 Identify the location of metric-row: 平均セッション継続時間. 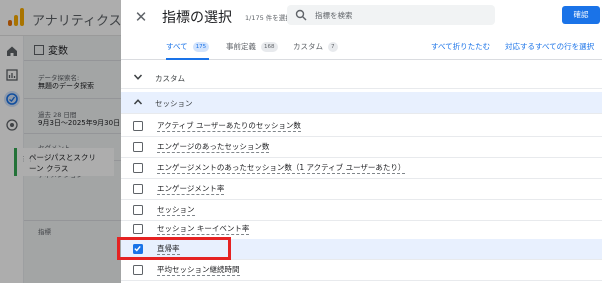
(361, 270).